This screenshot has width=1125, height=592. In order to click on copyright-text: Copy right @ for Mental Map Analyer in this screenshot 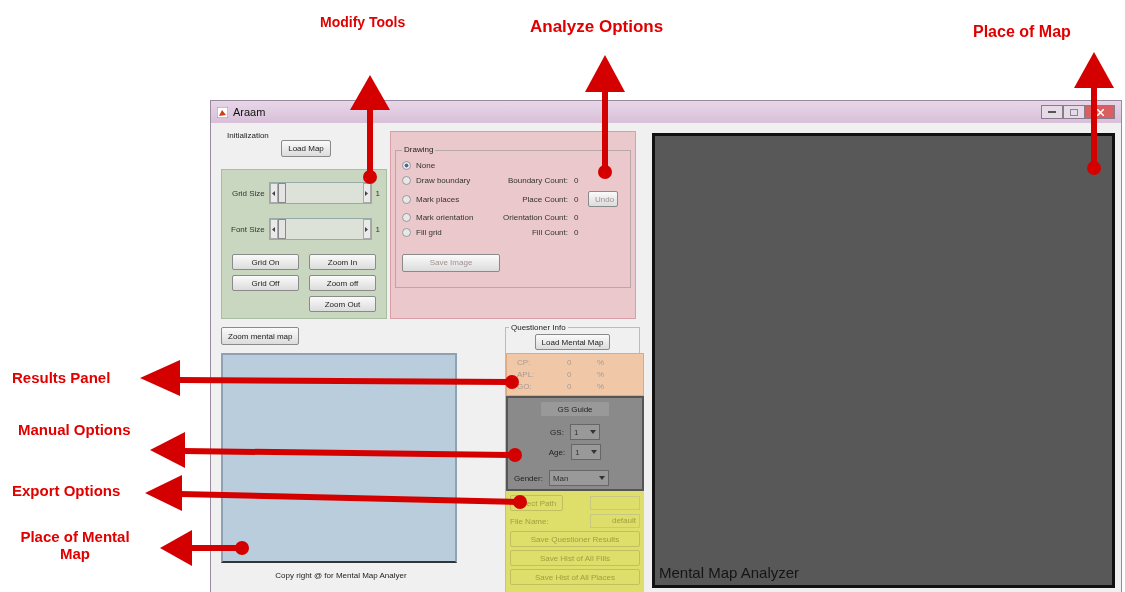, I will do `click(341, 575)`.